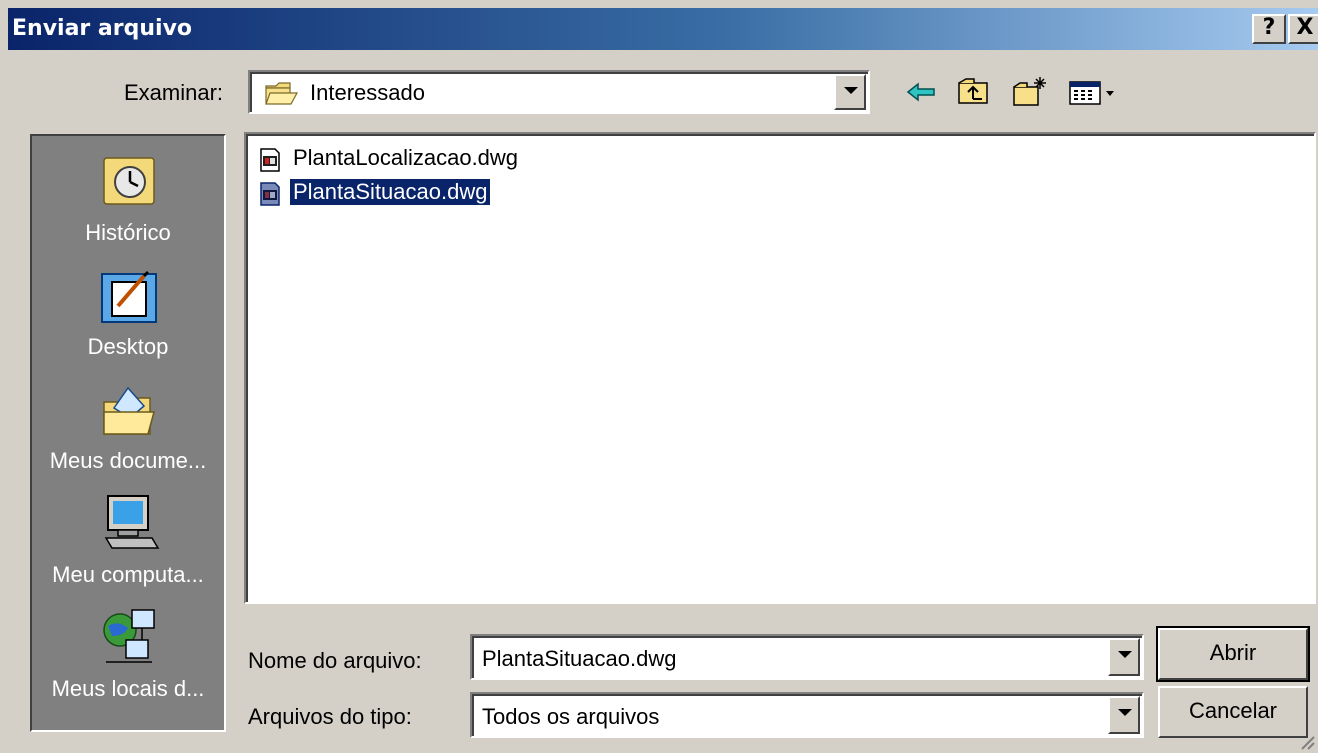 Image resolution: width=1318 pixels, height=753 pixels. I want to click on close-button: X, so click(1303, 29).